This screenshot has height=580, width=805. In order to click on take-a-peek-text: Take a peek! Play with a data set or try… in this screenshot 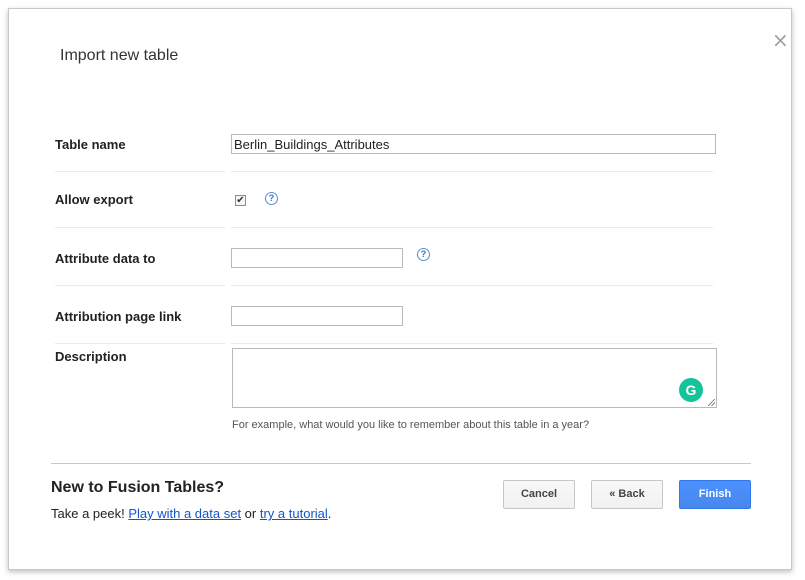, I will do `click(191, 513)`.